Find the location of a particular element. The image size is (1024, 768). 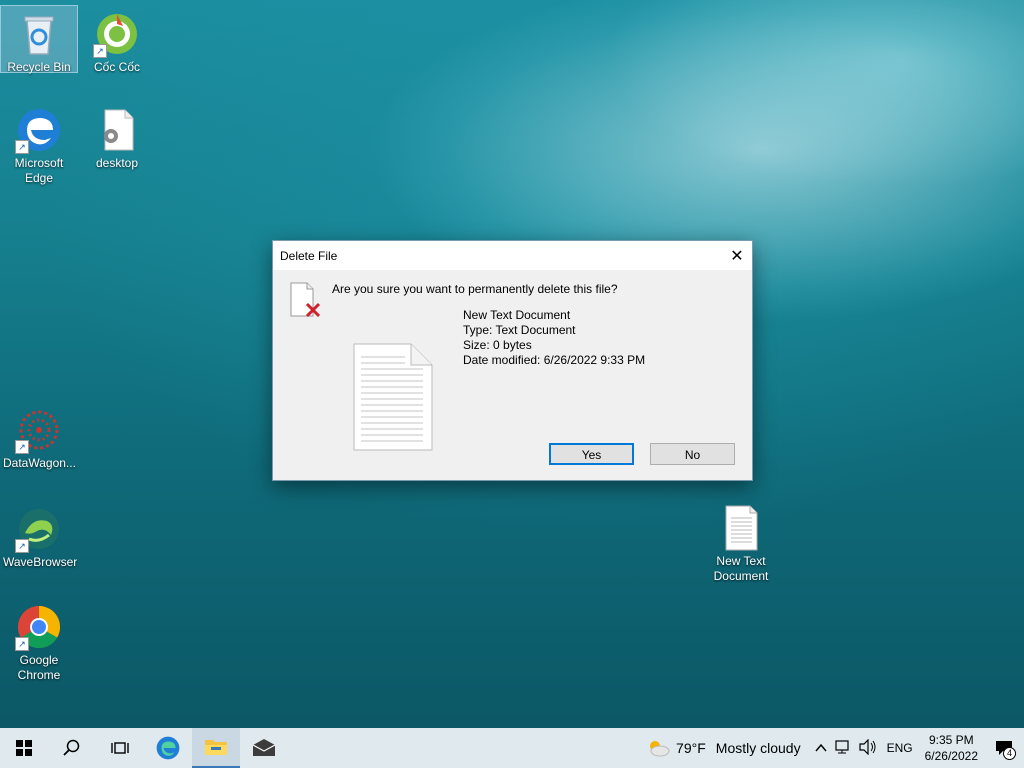

chrome-icon: ↗ is located at coordinates (39, 627).